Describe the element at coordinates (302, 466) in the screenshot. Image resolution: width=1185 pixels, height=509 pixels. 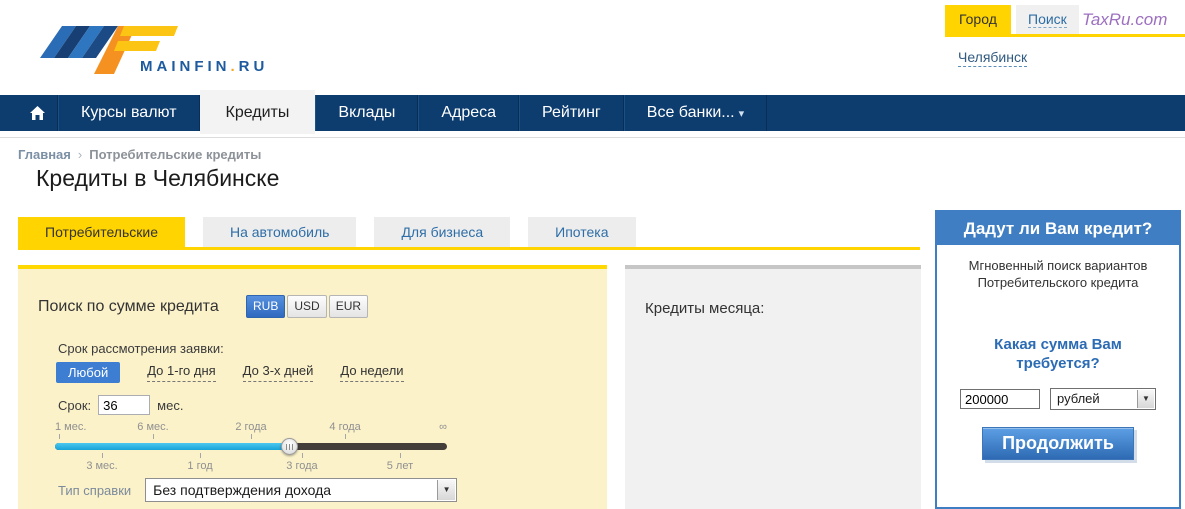
I see `slider-label-3years: 3 года` at that location.